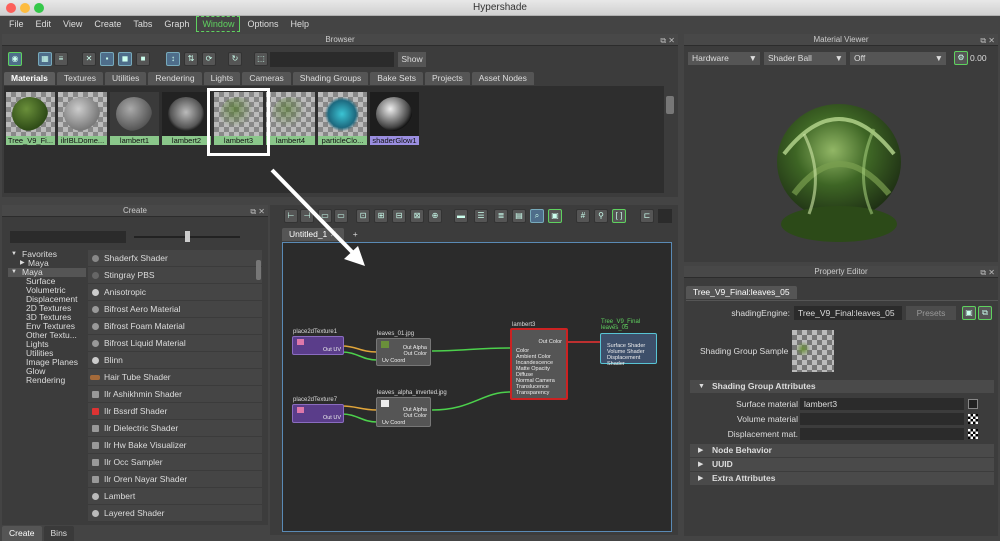 The height and width of the screenshot is (541, 1000). Describe the element at coordinates (47, 272) in the screenshot. I see `category-maya: ▼ Maya` at that location.